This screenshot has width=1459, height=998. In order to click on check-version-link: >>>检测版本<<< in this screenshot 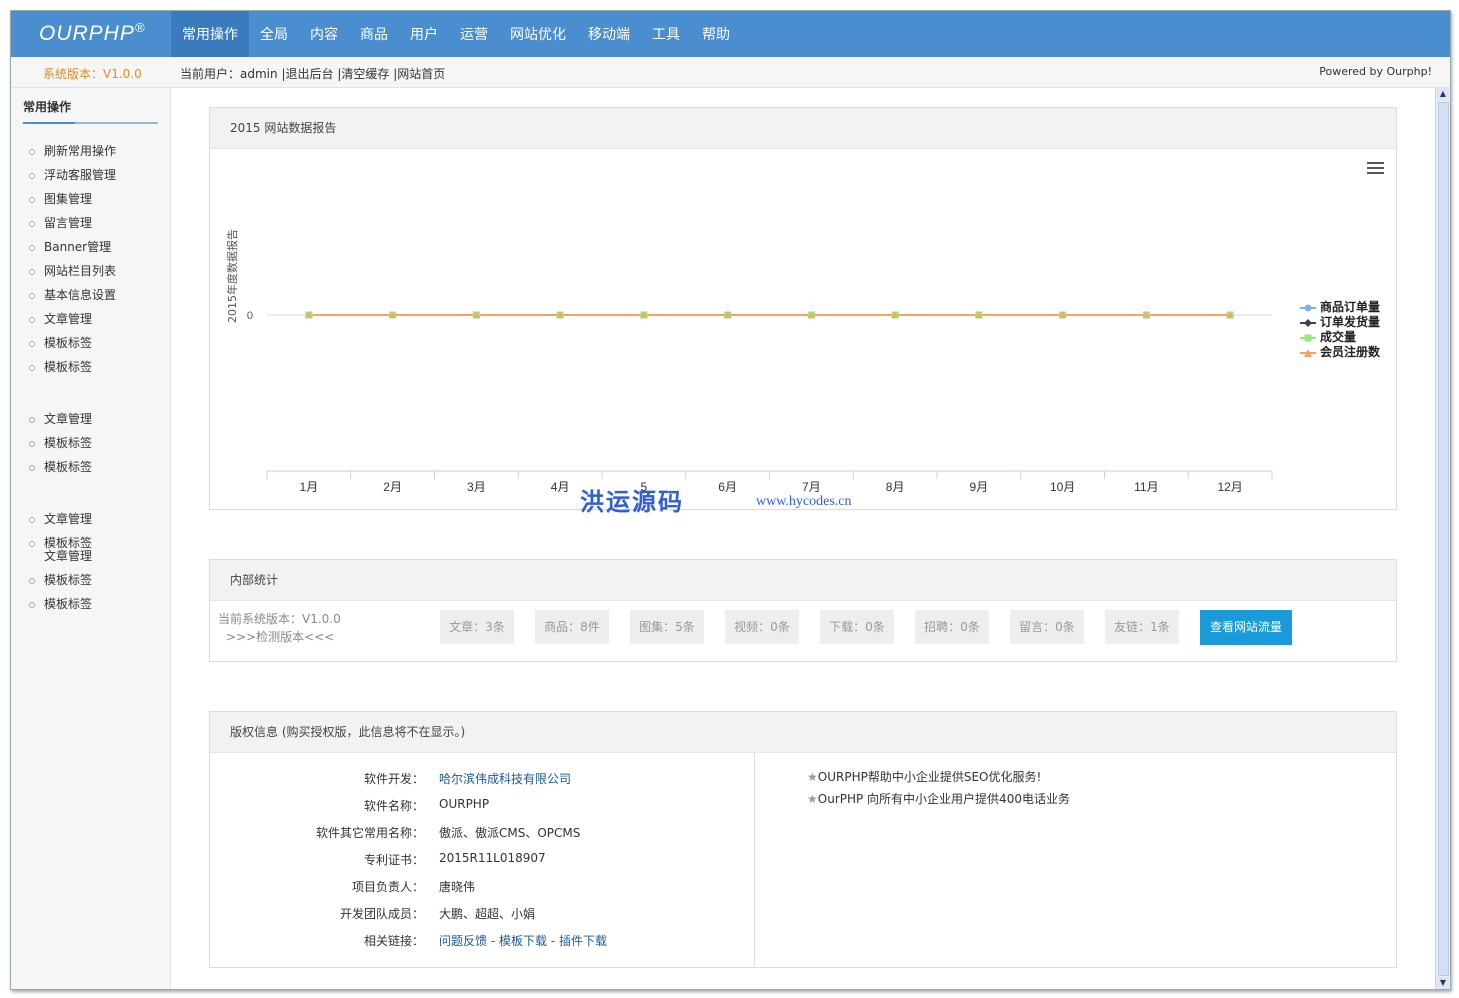, I will do `click(279, 637)`.